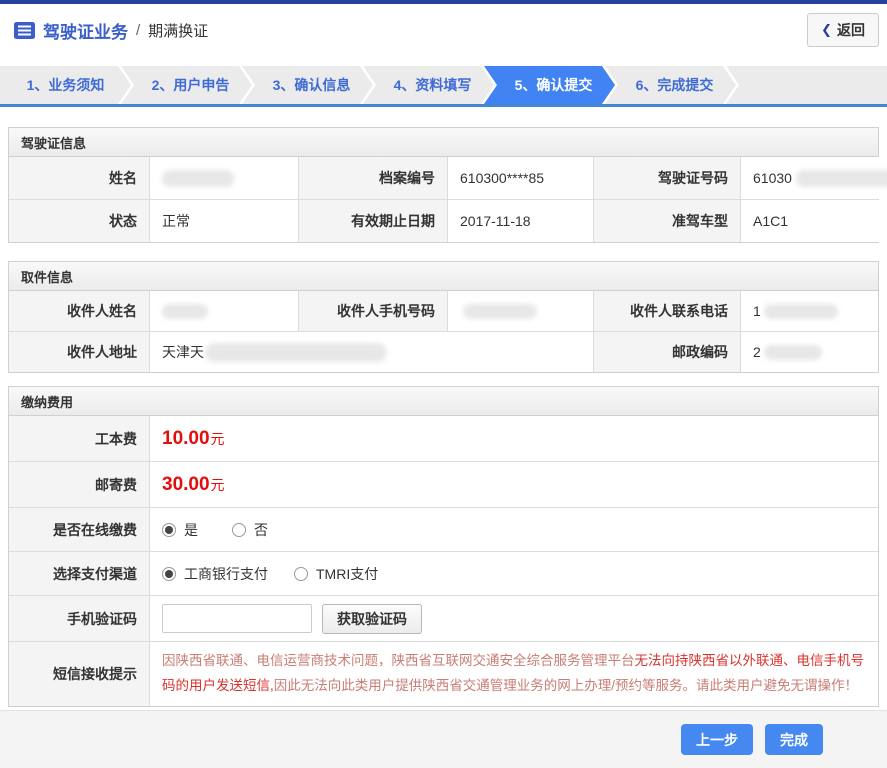 This screenshot has width=887, height=768. Describe the element at coordinates (794, 739) in the screenshot. I see `finish-button: 完成` at that location.